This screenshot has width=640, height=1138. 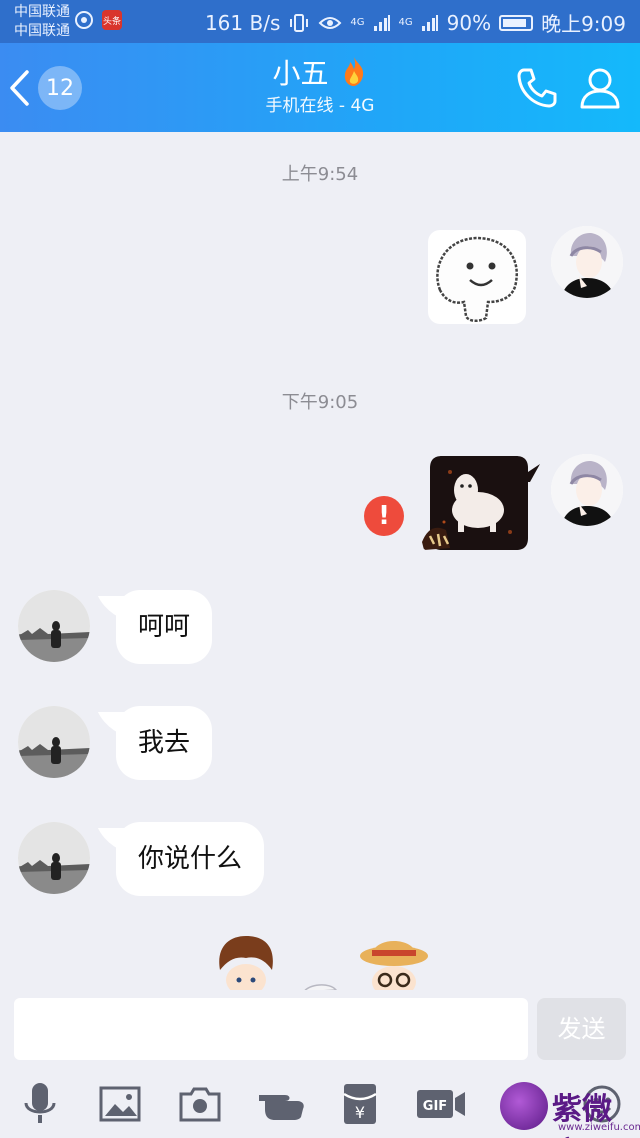 I want to click on profile-icon, so click(x=600, y=88).